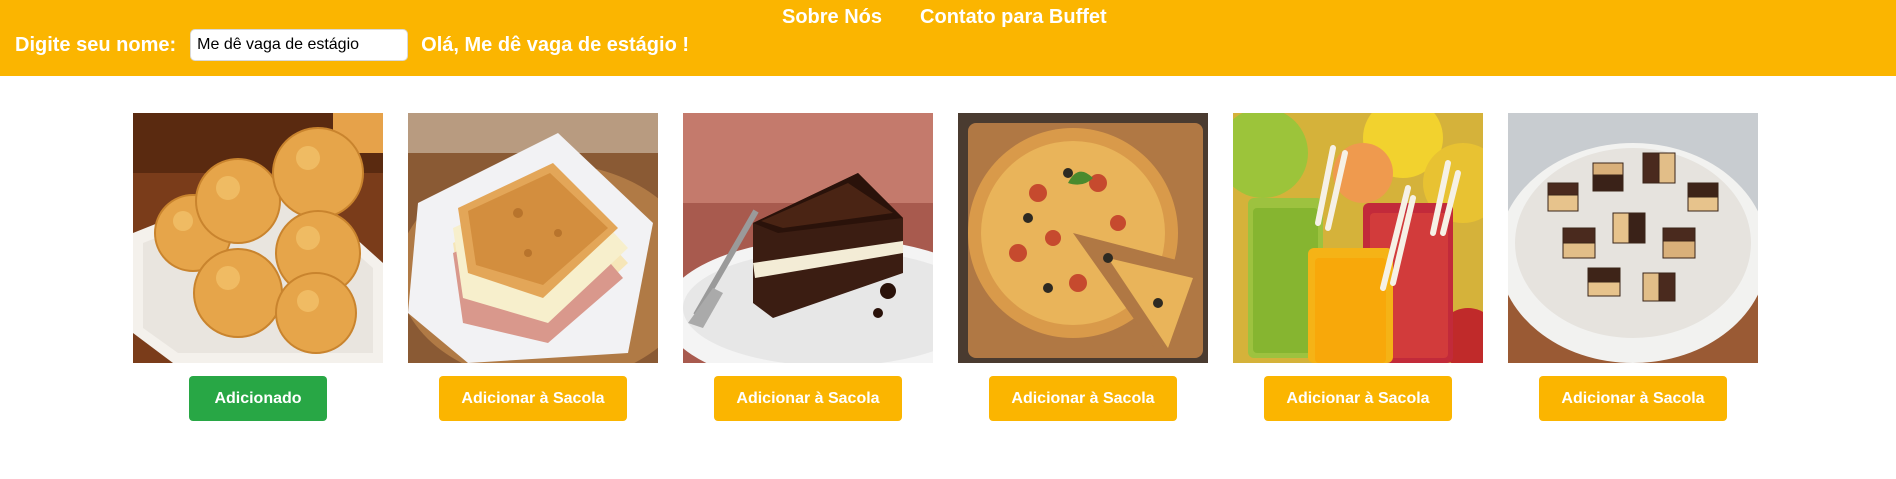 This screenshot has width=1896, height=479. What do you see at coordinates (299, 45) in the screenshot?
I see `name-input` at bounding box center [299, 45].